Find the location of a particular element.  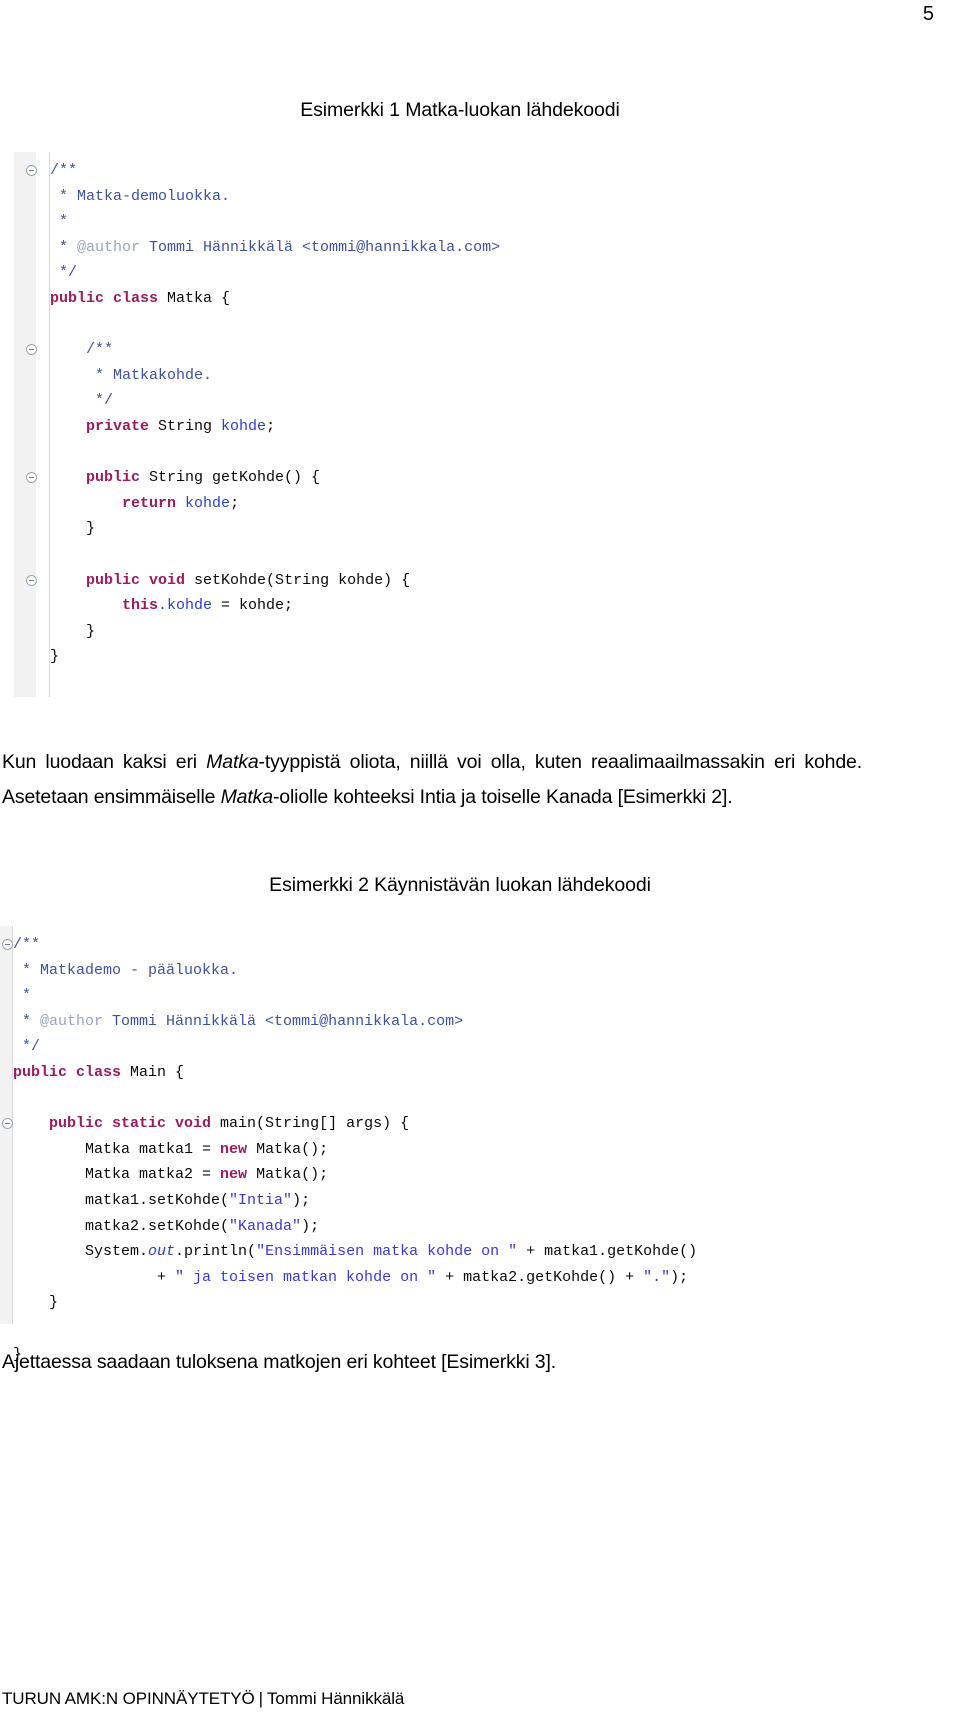

code-token-plain: setKohde(String kohde) { is located at coordinates (298, 580).